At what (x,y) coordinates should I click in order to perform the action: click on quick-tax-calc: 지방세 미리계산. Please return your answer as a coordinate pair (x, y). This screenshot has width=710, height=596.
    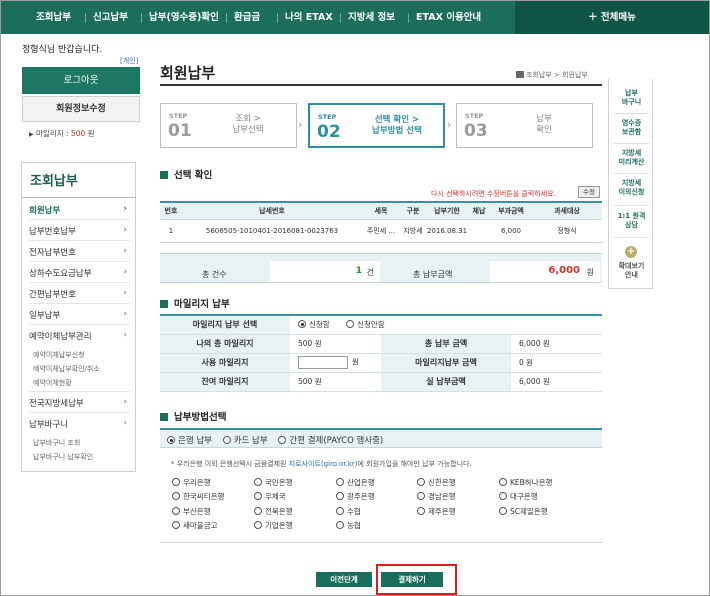
    Looking at the image, I should click on (631, 158).